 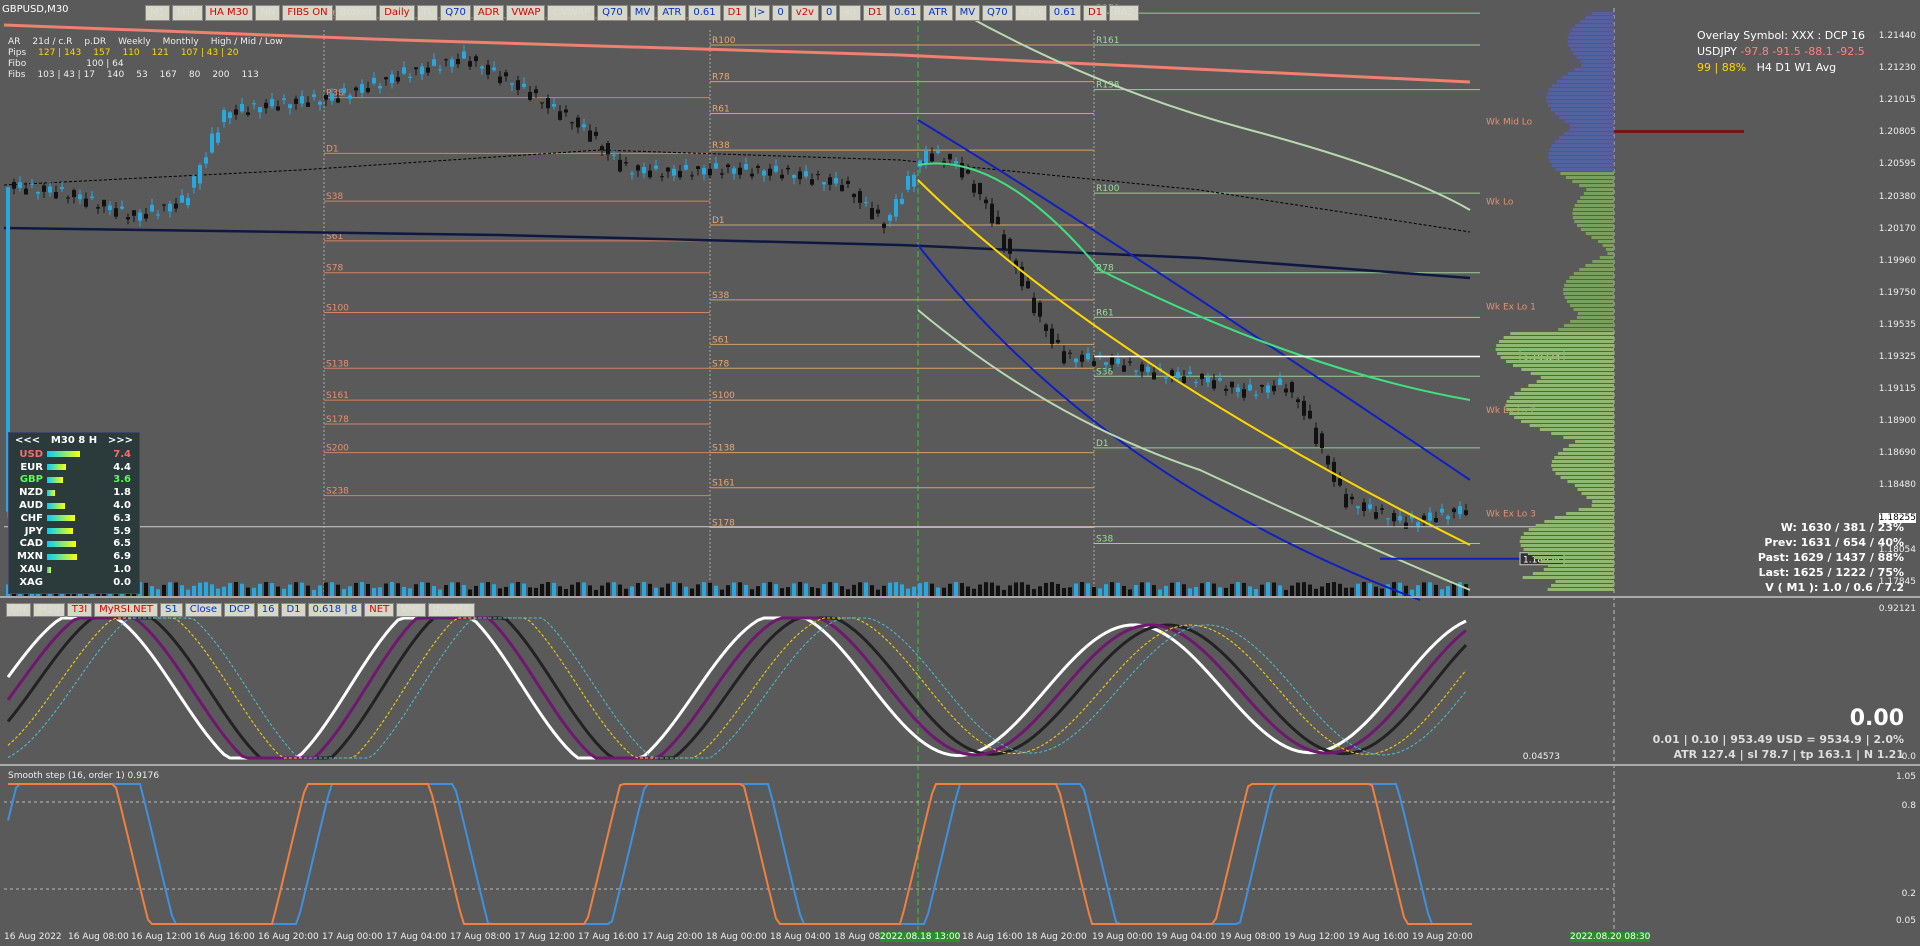 What do you see at coordinates (19, 610) in the screenshot?
I see `osc-toolbar-button-0: ON` at bounding box center [19, 610].